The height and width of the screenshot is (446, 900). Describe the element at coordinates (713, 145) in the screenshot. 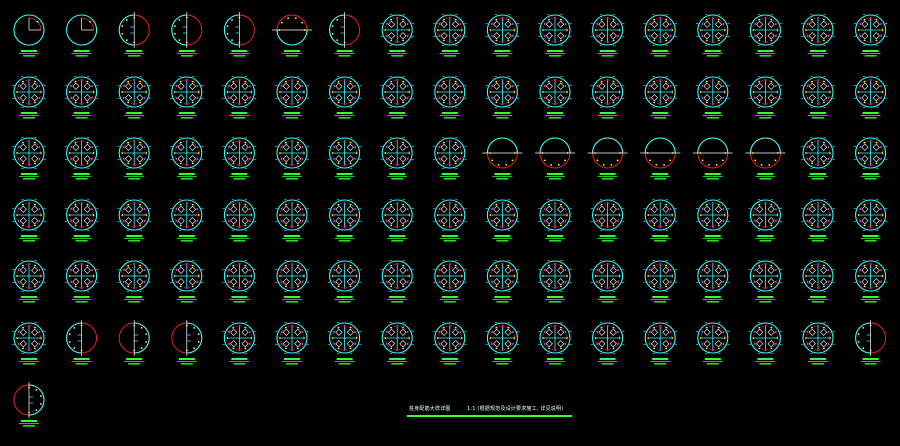

I see `outer-half-ring` at that location.